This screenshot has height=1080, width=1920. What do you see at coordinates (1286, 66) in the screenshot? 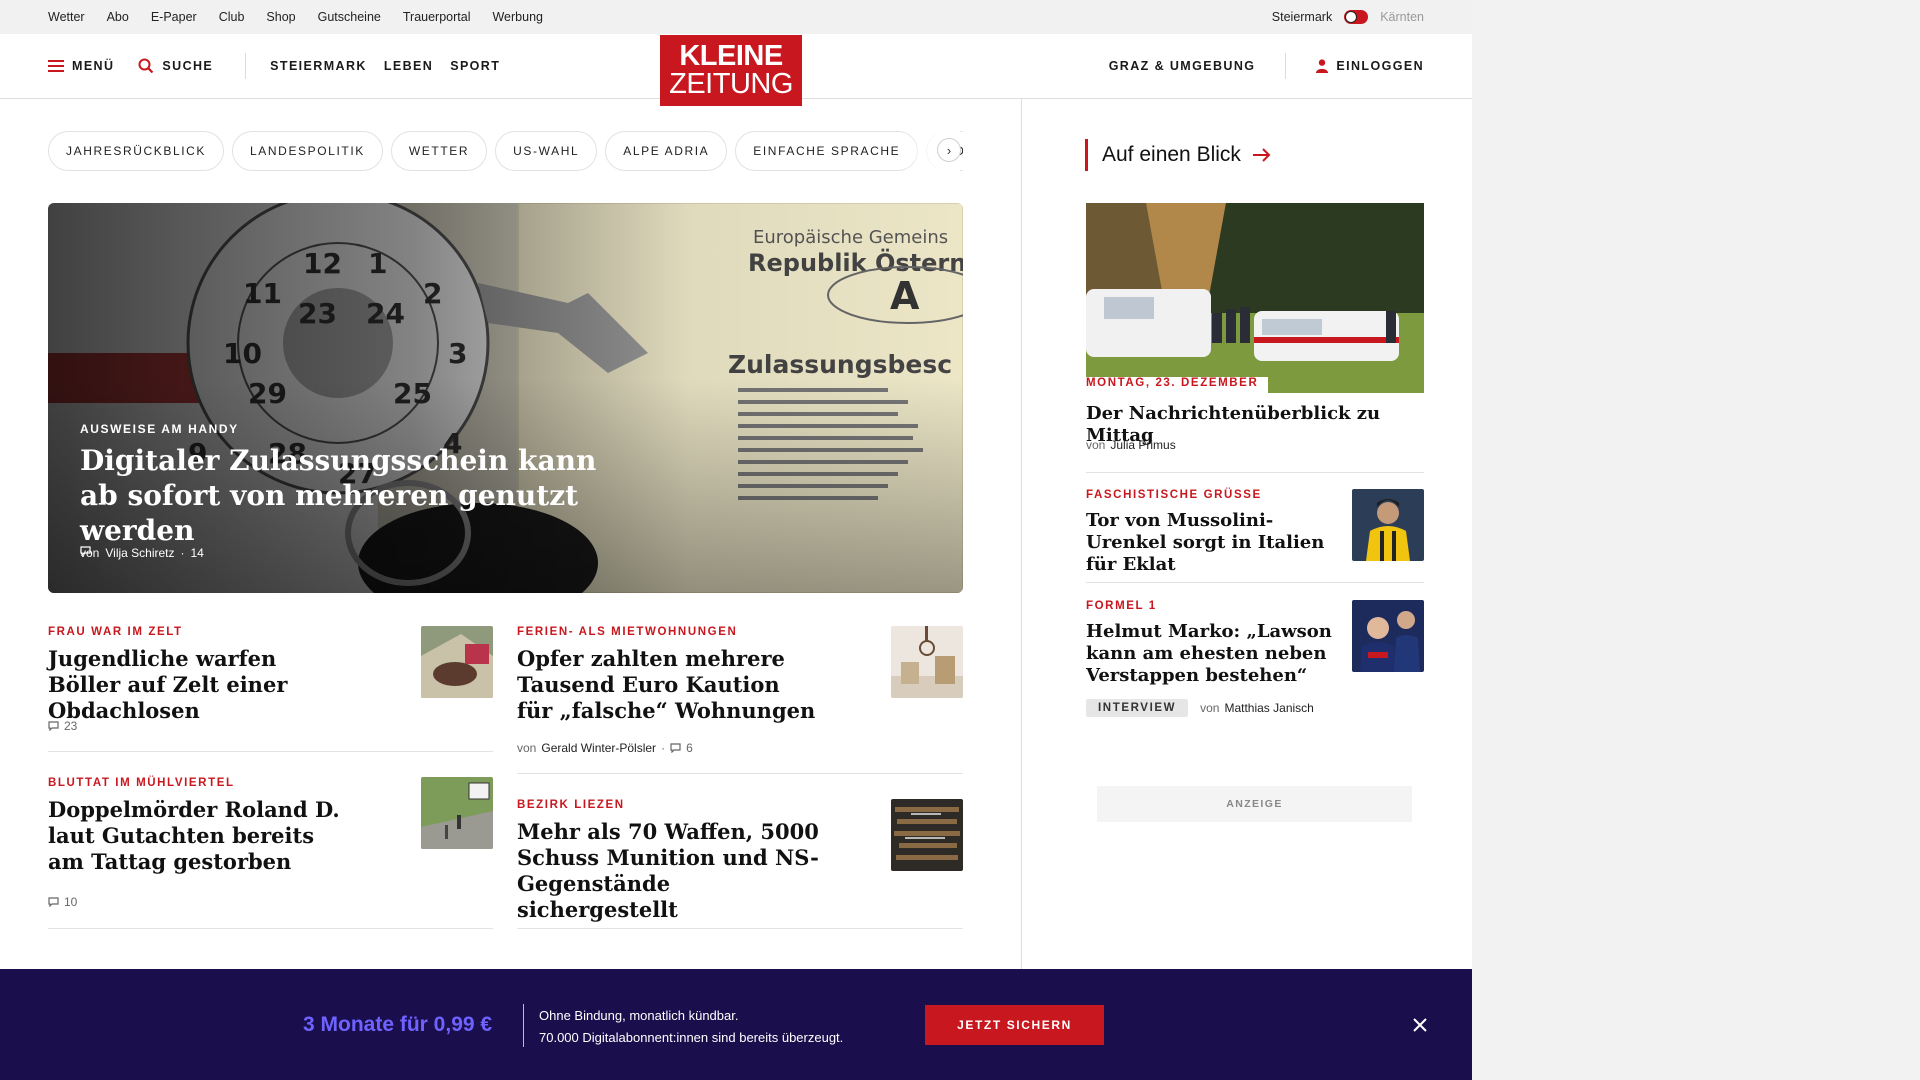
I see `header-divider-right` at bounding box center [1286, 66].